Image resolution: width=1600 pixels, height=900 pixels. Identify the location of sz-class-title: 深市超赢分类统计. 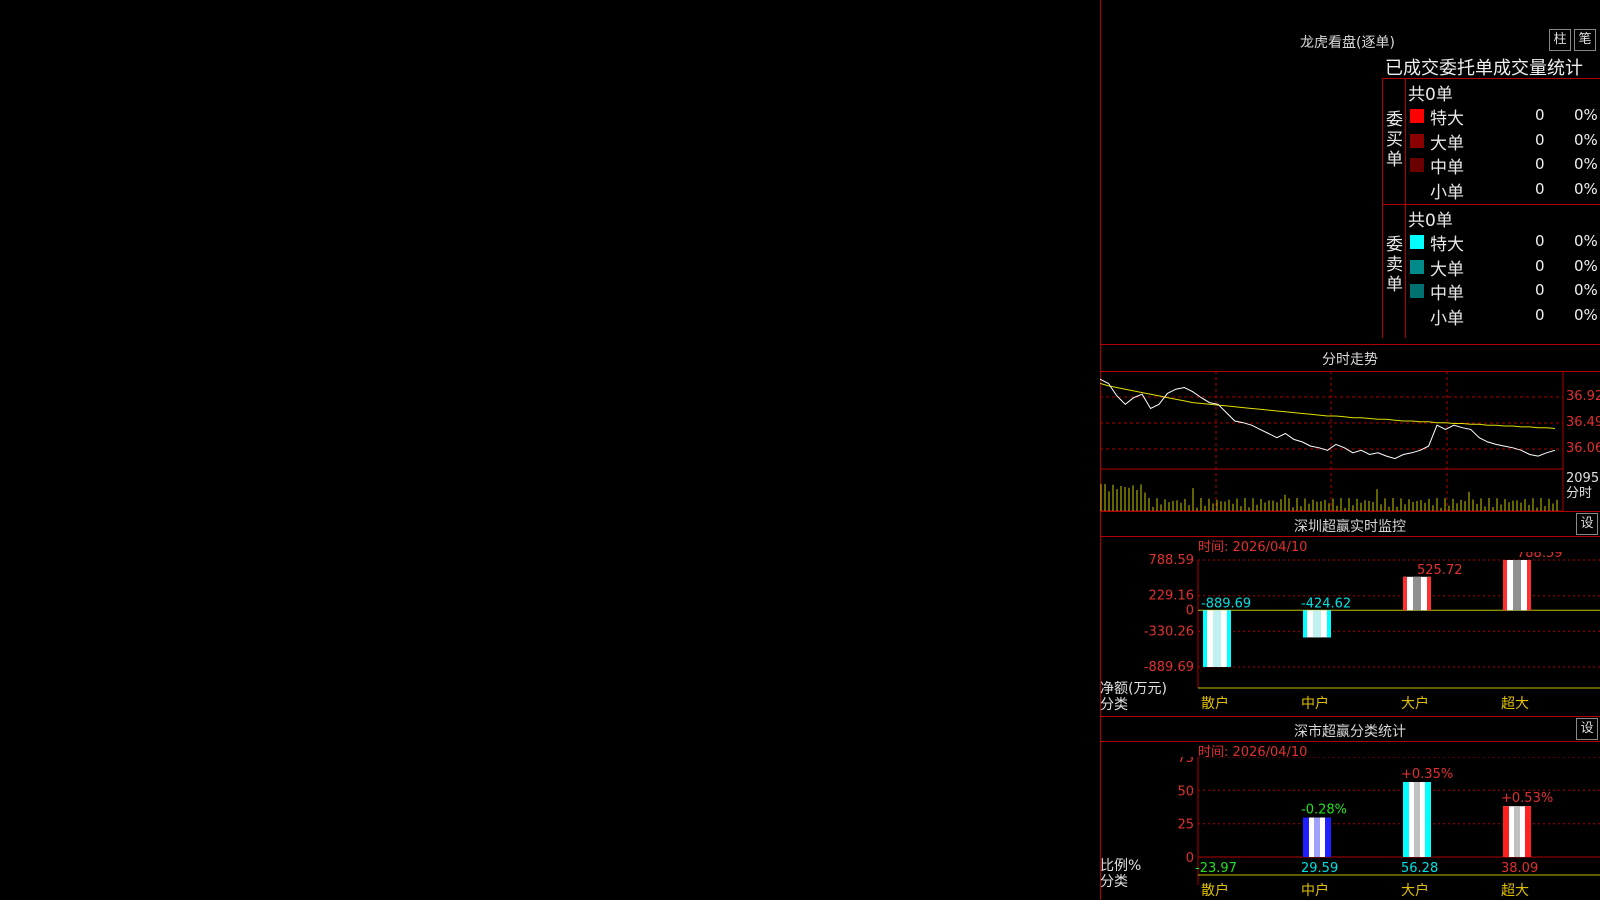
(1350, 732).